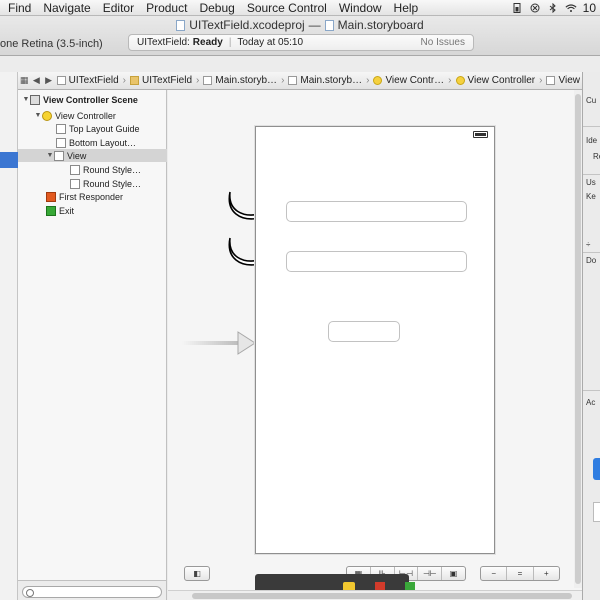 This screenshot has height=600, width=600. Describe the element at coordinates (287, 8) in the screenshot. I see `menu-source-control: Source Control` at that location.